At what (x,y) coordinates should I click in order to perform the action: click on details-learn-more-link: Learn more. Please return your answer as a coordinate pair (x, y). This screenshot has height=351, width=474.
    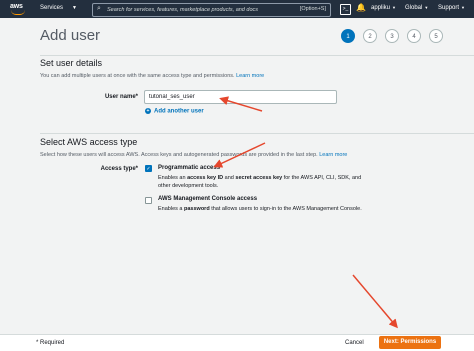
    Looking at the image, I should click on (250, 76).